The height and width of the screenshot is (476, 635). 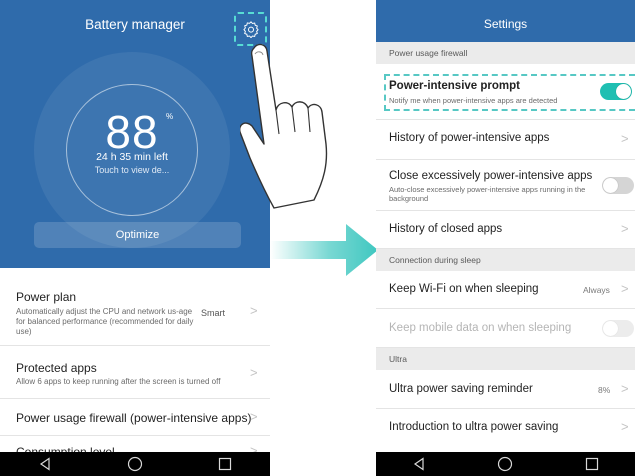 What do you see at coordinates (250, 29) in the screenshot?
I see `gear-icon` at bounding box center [250, 29].